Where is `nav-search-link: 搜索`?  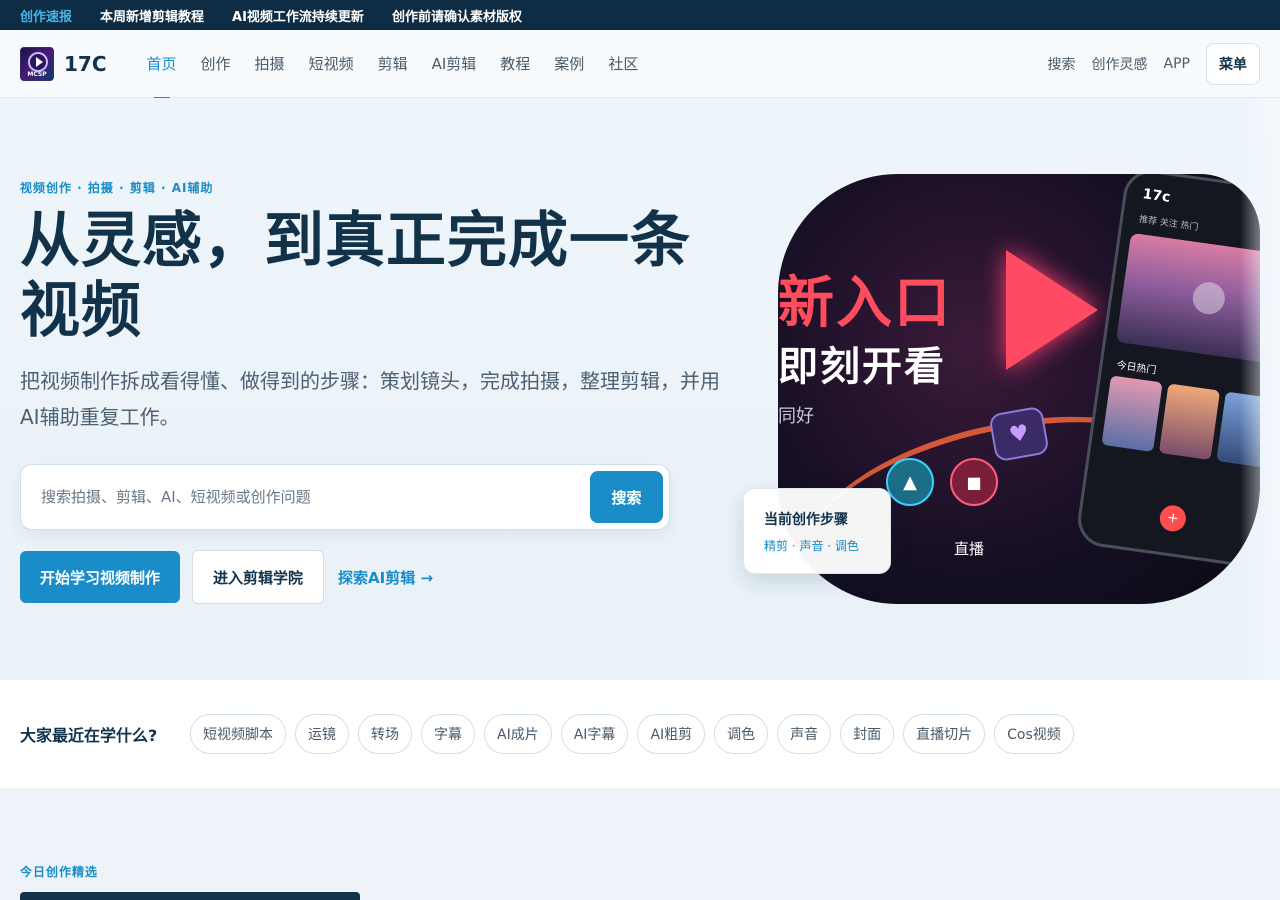
nav-search-link: 搜索 is located at coordinates (1062, 64).